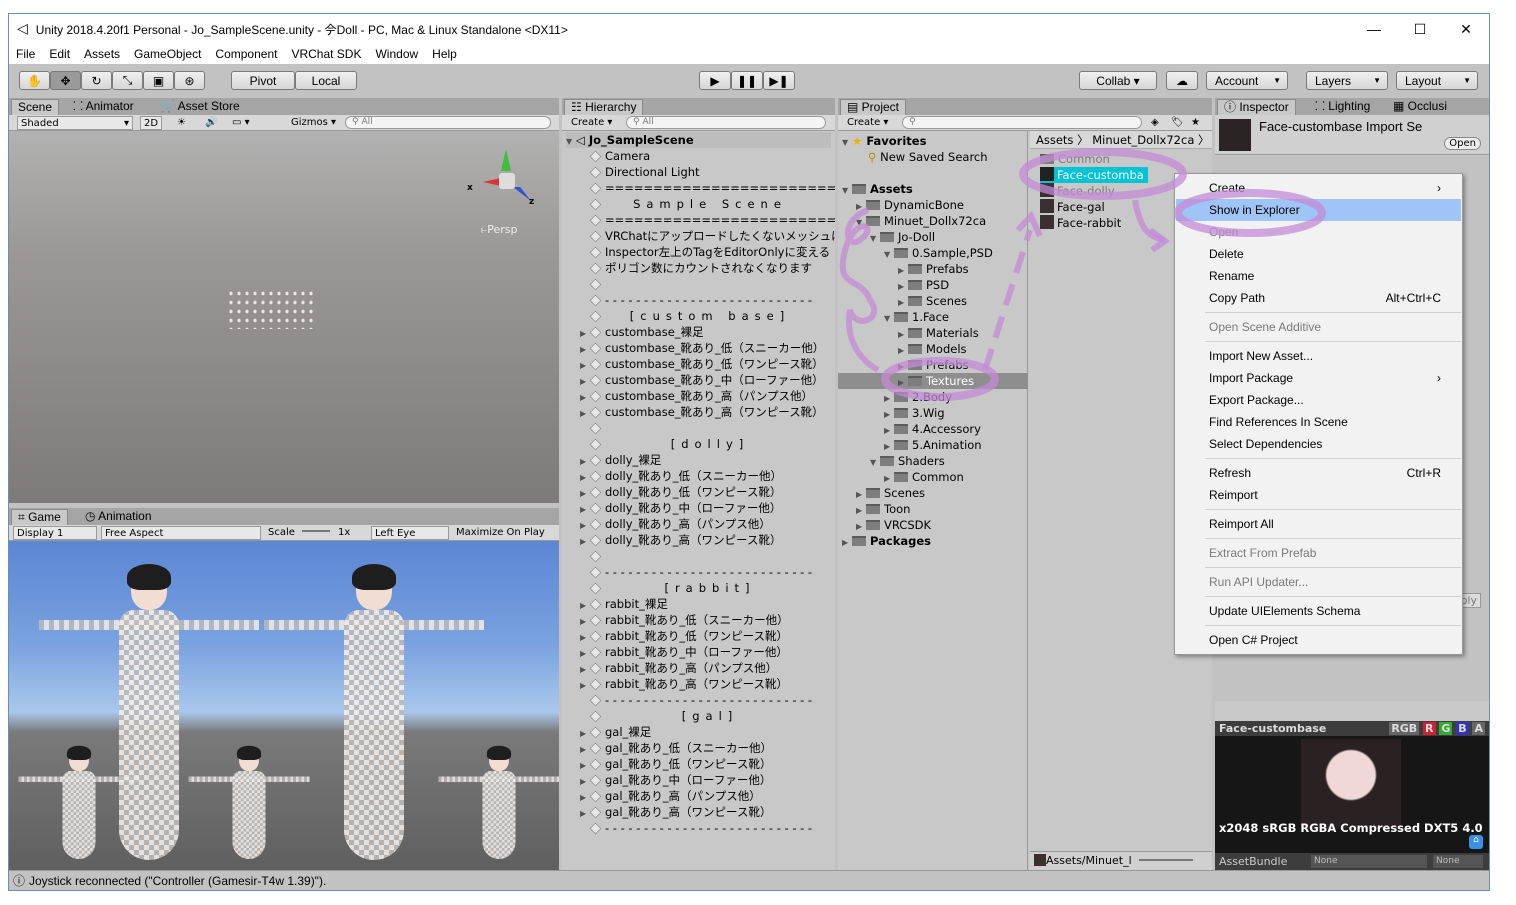 This screenshot has height=905, width=1516. I want to click on context-menu-item: Copy Path Alt+Ctrl+C, so click(1318, 298).